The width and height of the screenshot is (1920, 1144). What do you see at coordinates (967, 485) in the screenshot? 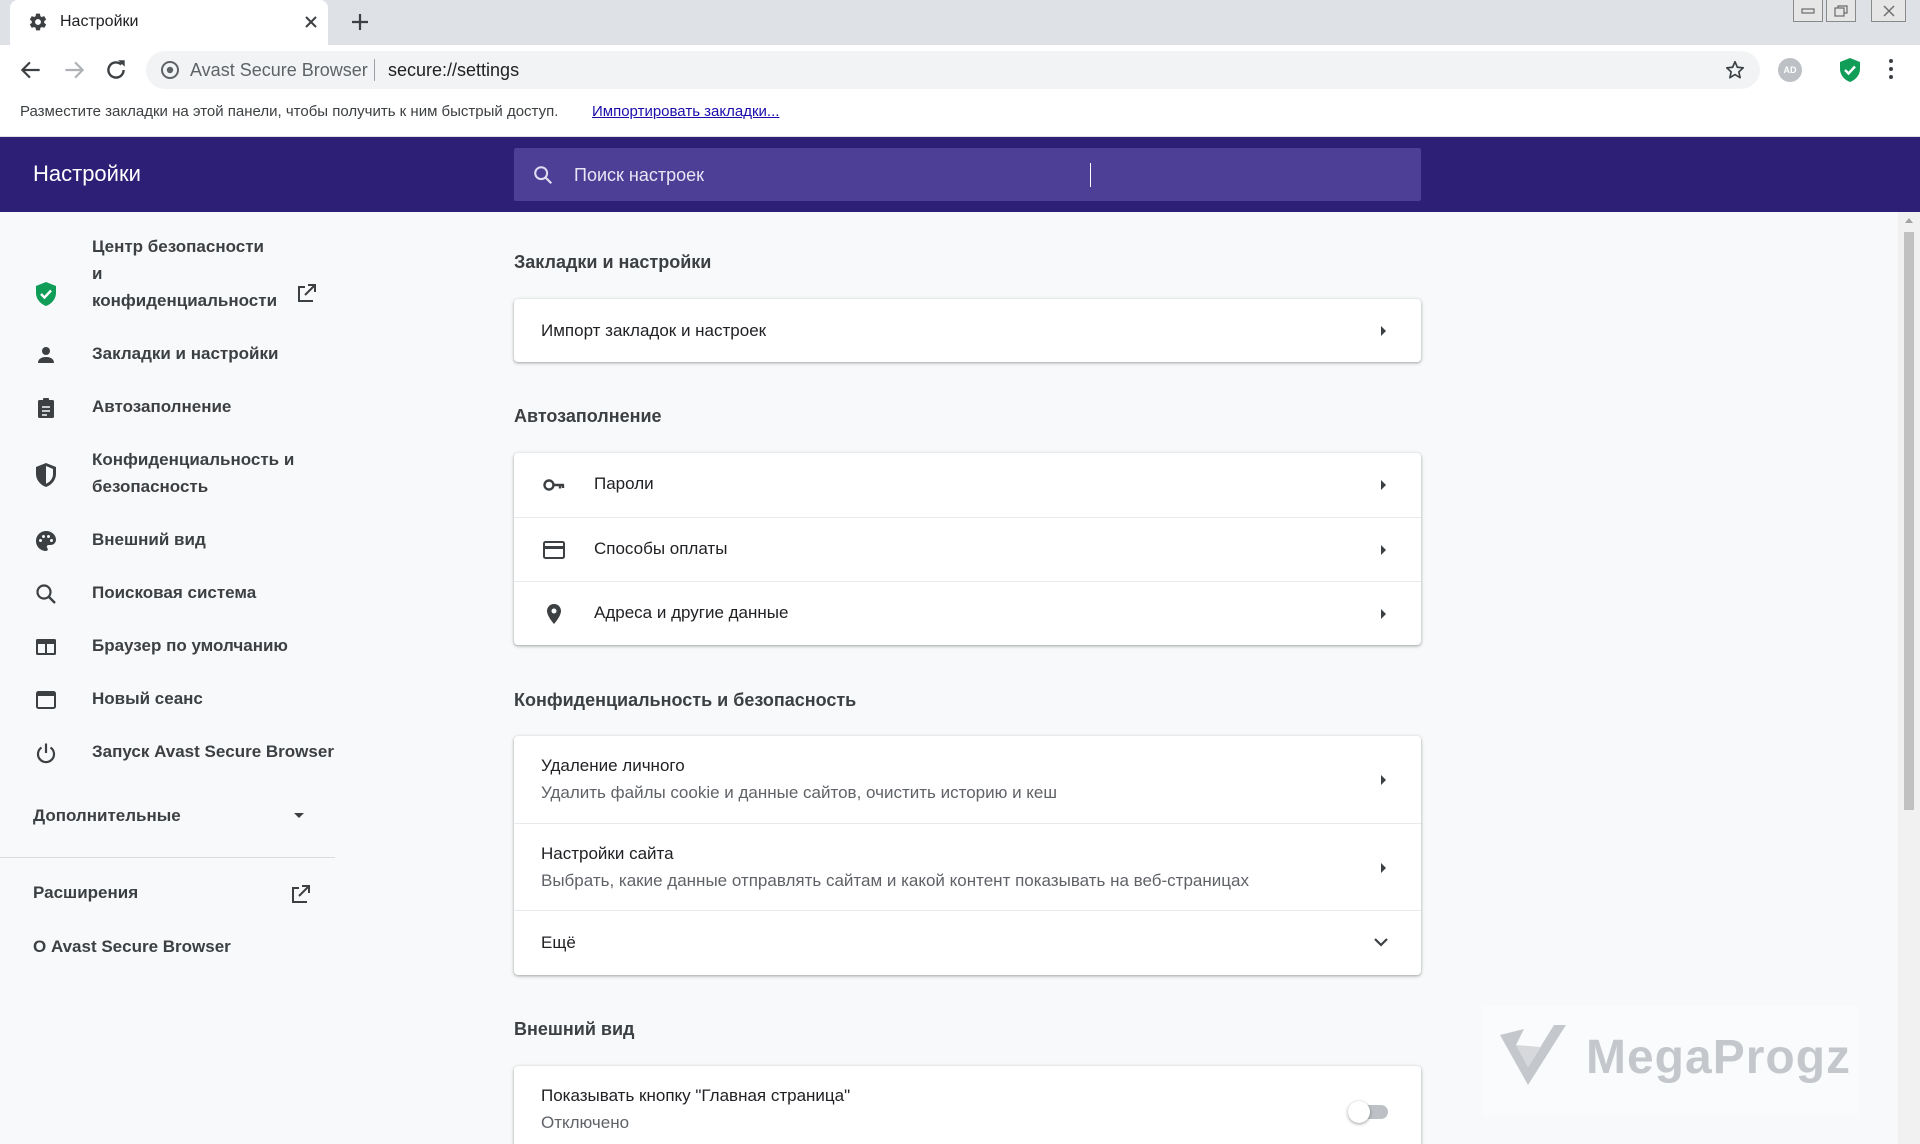
I see `row-passwords: Пароли` at bounding box center [967, 485].